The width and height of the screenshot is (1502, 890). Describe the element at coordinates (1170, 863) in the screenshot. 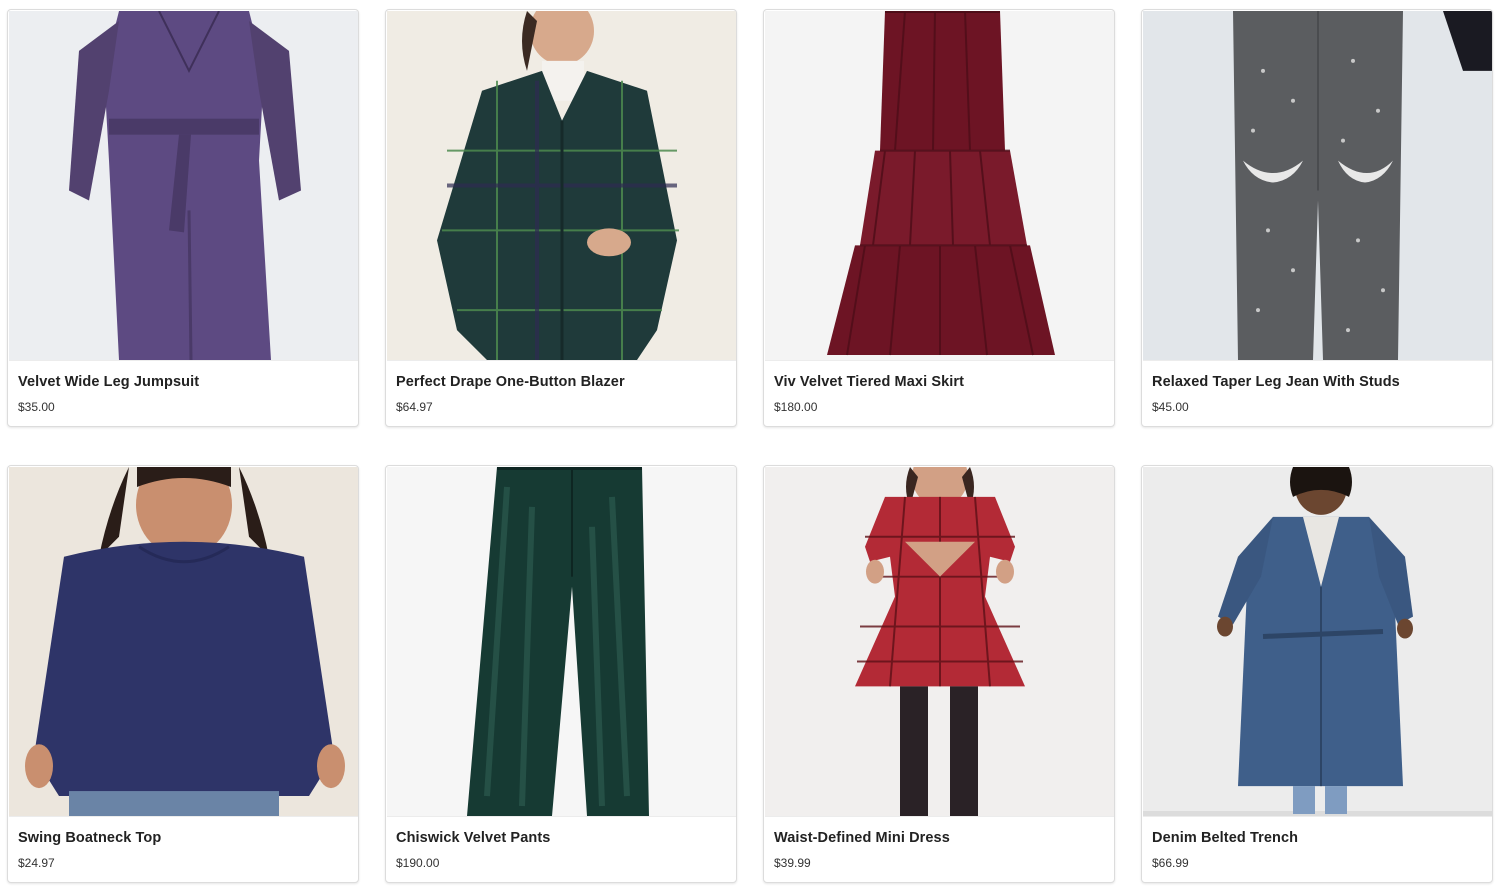

I see `product-price: $66.99` at that location.